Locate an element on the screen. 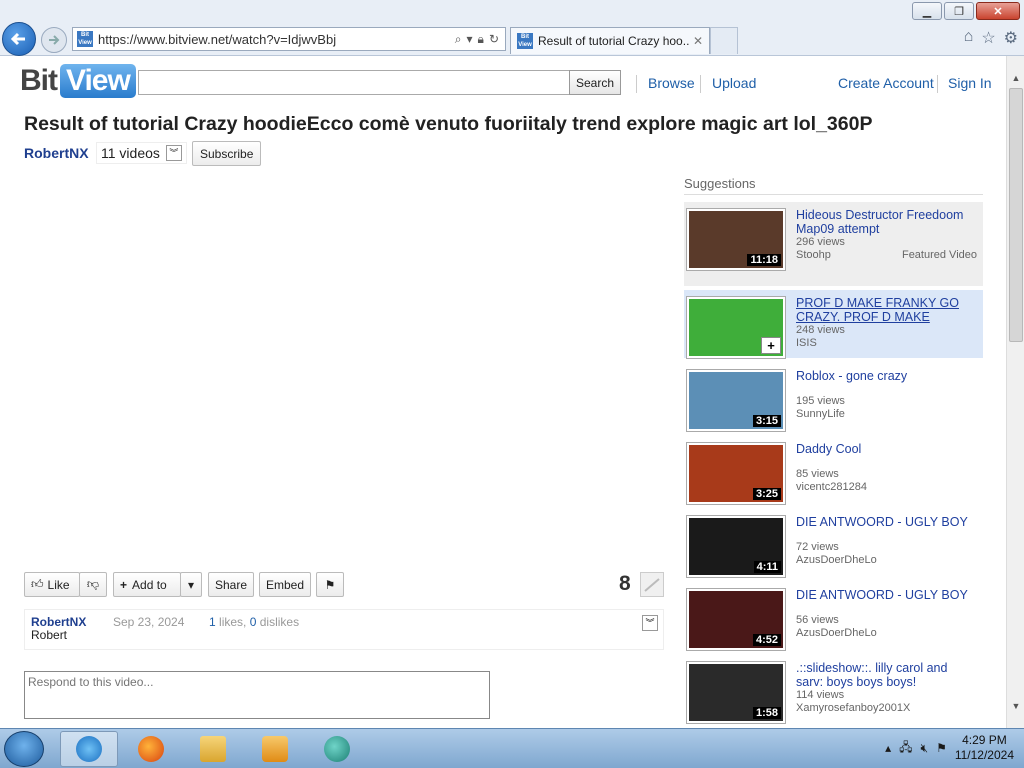  like-button: 👍︎ Like is located at coordinates (52, 584).